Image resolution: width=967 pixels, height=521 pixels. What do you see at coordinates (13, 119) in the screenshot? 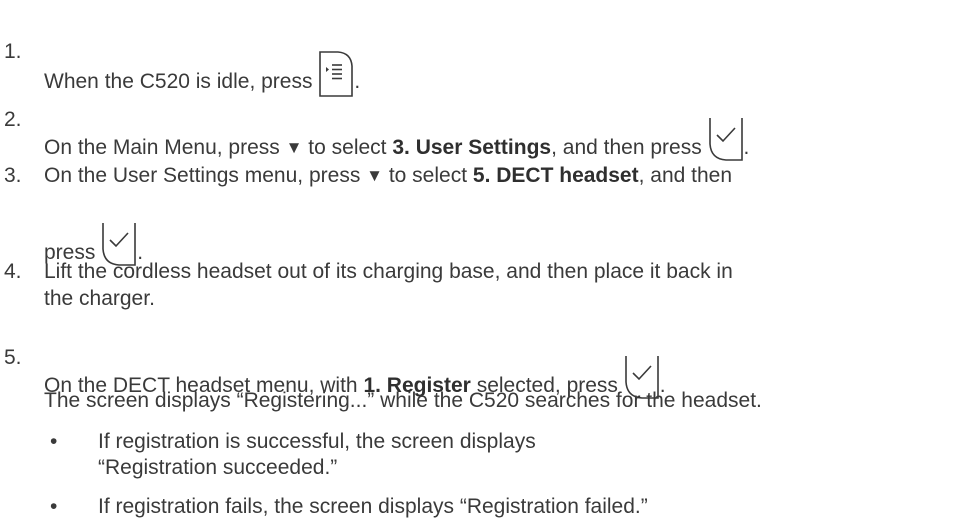
I see `step-number: 2.` at bounding box center [13, 119].